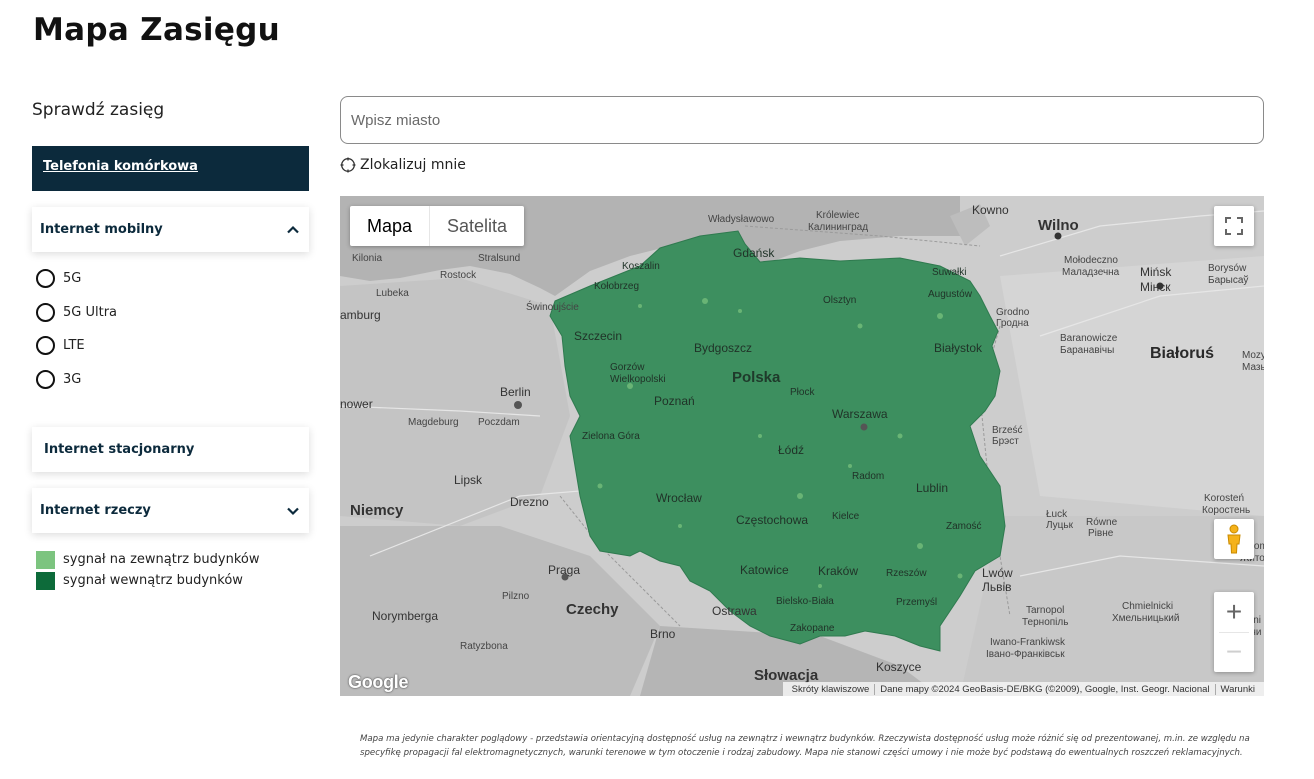 The image size is (1314, 779). I want to click on google-logo: Google, so click(378, 682).